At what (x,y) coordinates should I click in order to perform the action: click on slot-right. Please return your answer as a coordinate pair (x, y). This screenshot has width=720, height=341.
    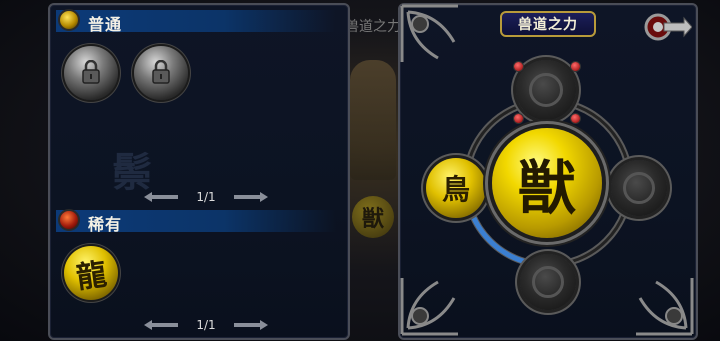
    Looking at the image, I should click on (639, 188).